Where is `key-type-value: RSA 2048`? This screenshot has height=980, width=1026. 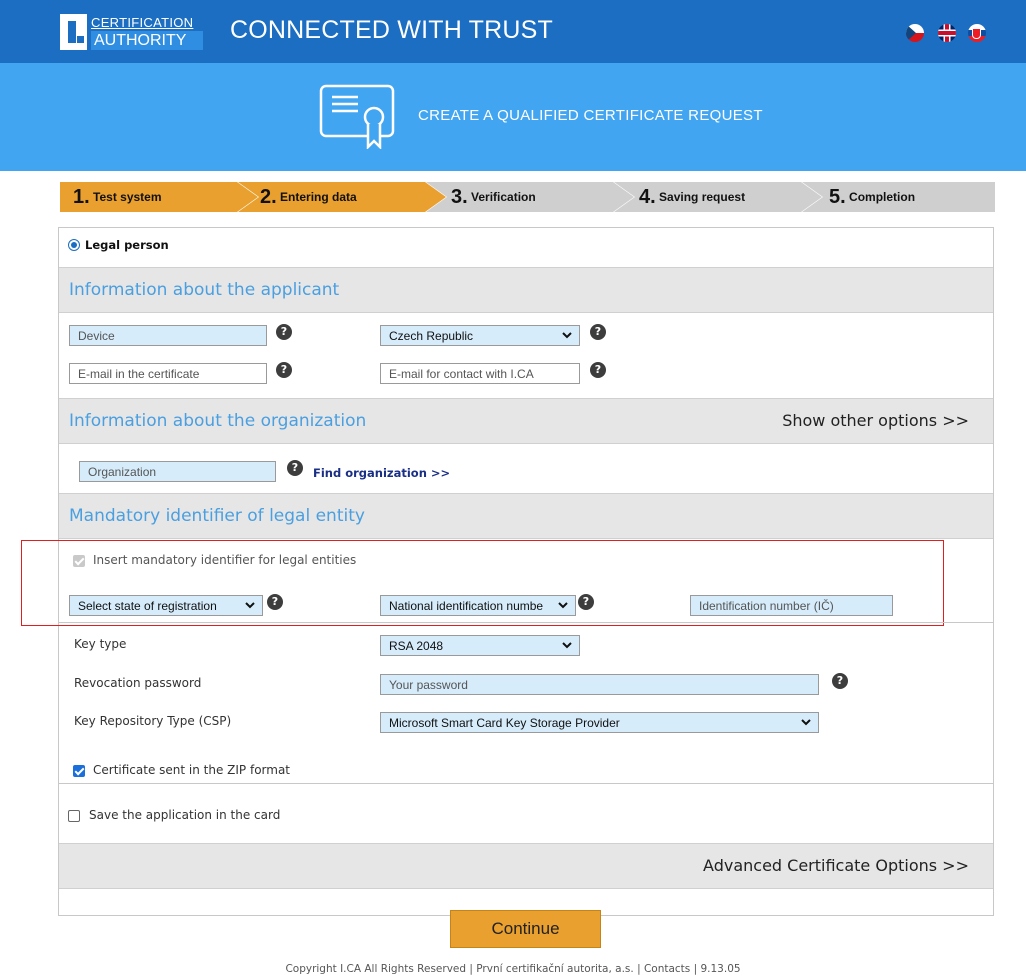 key-type-value: RSA 2048 is located at coordinates (416, 646).